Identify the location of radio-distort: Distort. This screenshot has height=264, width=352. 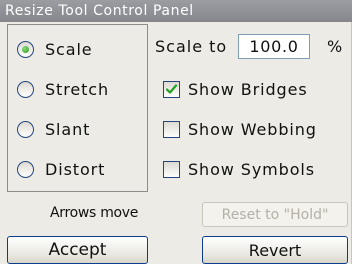
(61, 169).